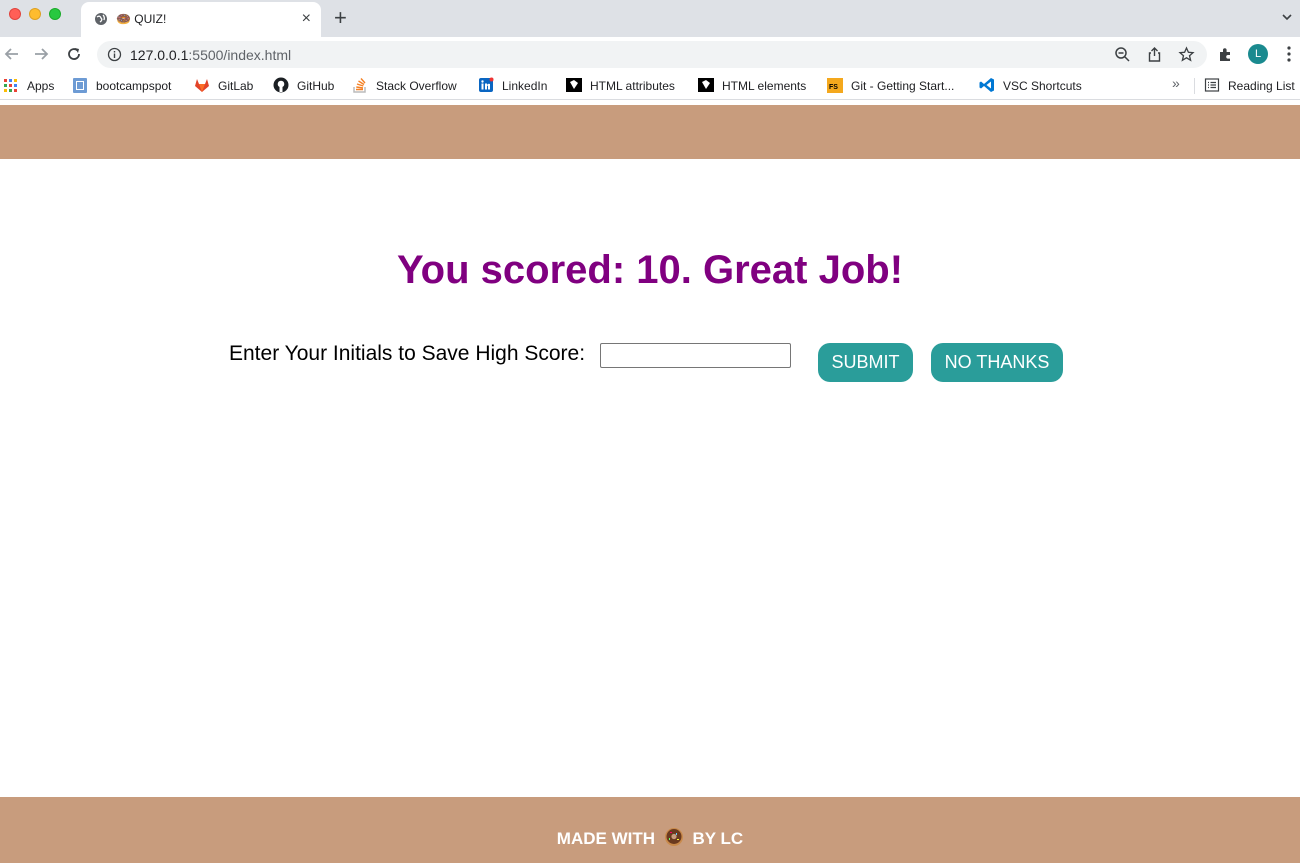 The width and height of the screenshot is (1300, 863). Describe the element at coordinates (281, 85) in the screenshot. I see `github-icon` at that location.